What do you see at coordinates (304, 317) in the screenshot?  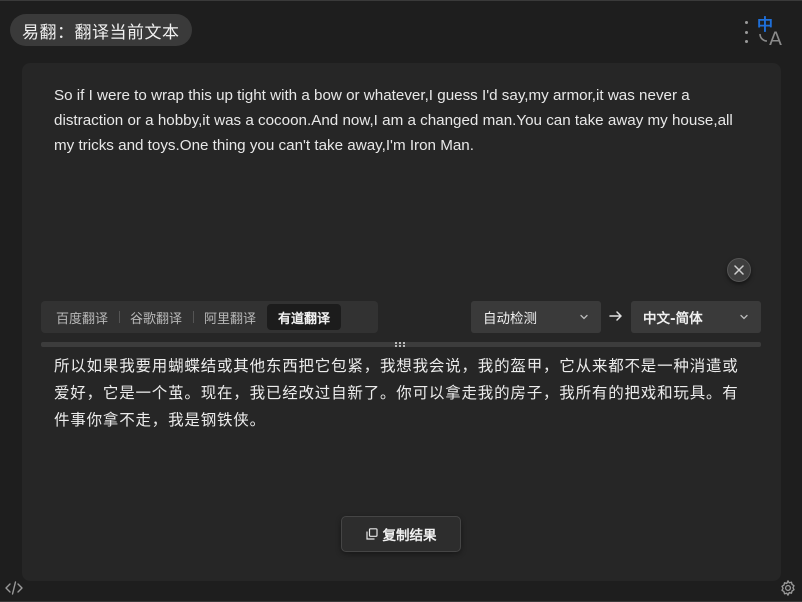 I see `tab-youdao: 有道翻译` at bounding box center [304, 317].